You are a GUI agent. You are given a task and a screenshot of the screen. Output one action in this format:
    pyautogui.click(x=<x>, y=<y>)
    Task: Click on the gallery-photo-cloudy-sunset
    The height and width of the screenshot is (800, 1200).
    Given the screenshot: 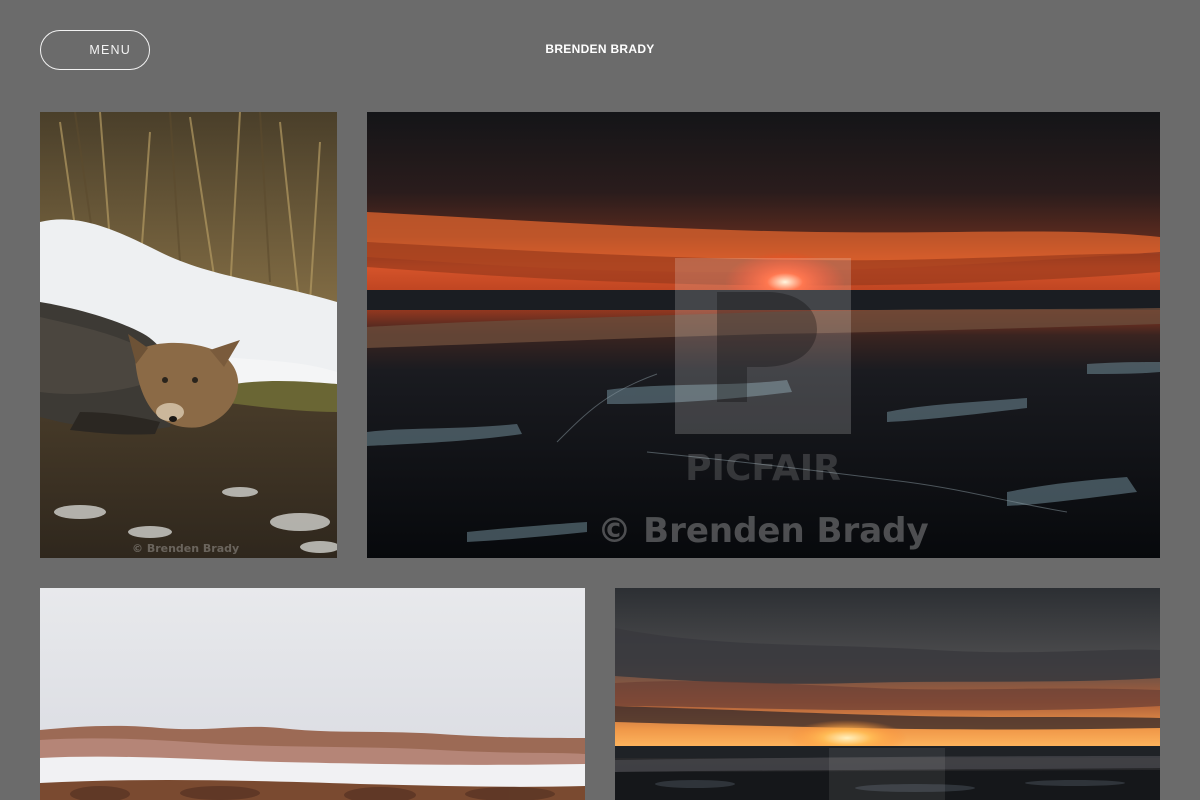 What is the action you would take?
    pyautogui.click(x=887, y=694)
    